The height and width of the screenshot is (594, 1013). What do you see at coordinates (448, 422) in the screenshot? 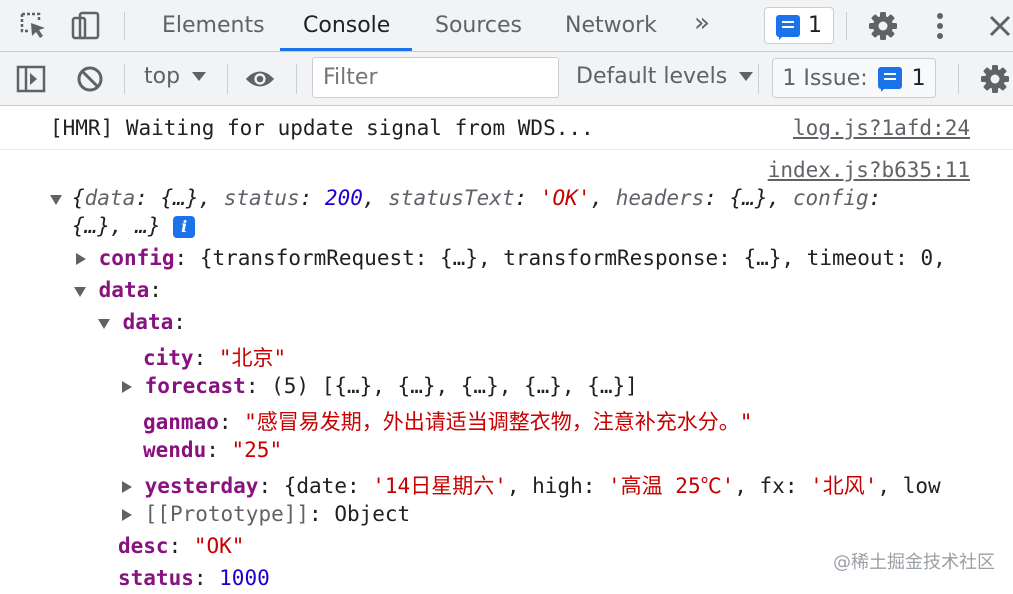
I see `ganmao-row: ganmao: "感冒易发期，外出请适当调整衣物，注意补充水分。"` at bounding box center [448, 422].